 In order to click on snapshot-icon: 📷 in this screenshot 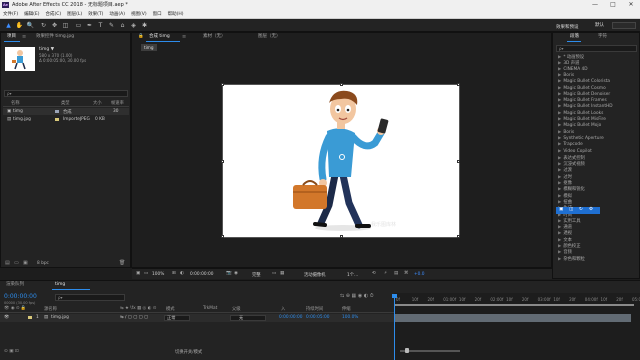, I will do `click(229, 273)`.